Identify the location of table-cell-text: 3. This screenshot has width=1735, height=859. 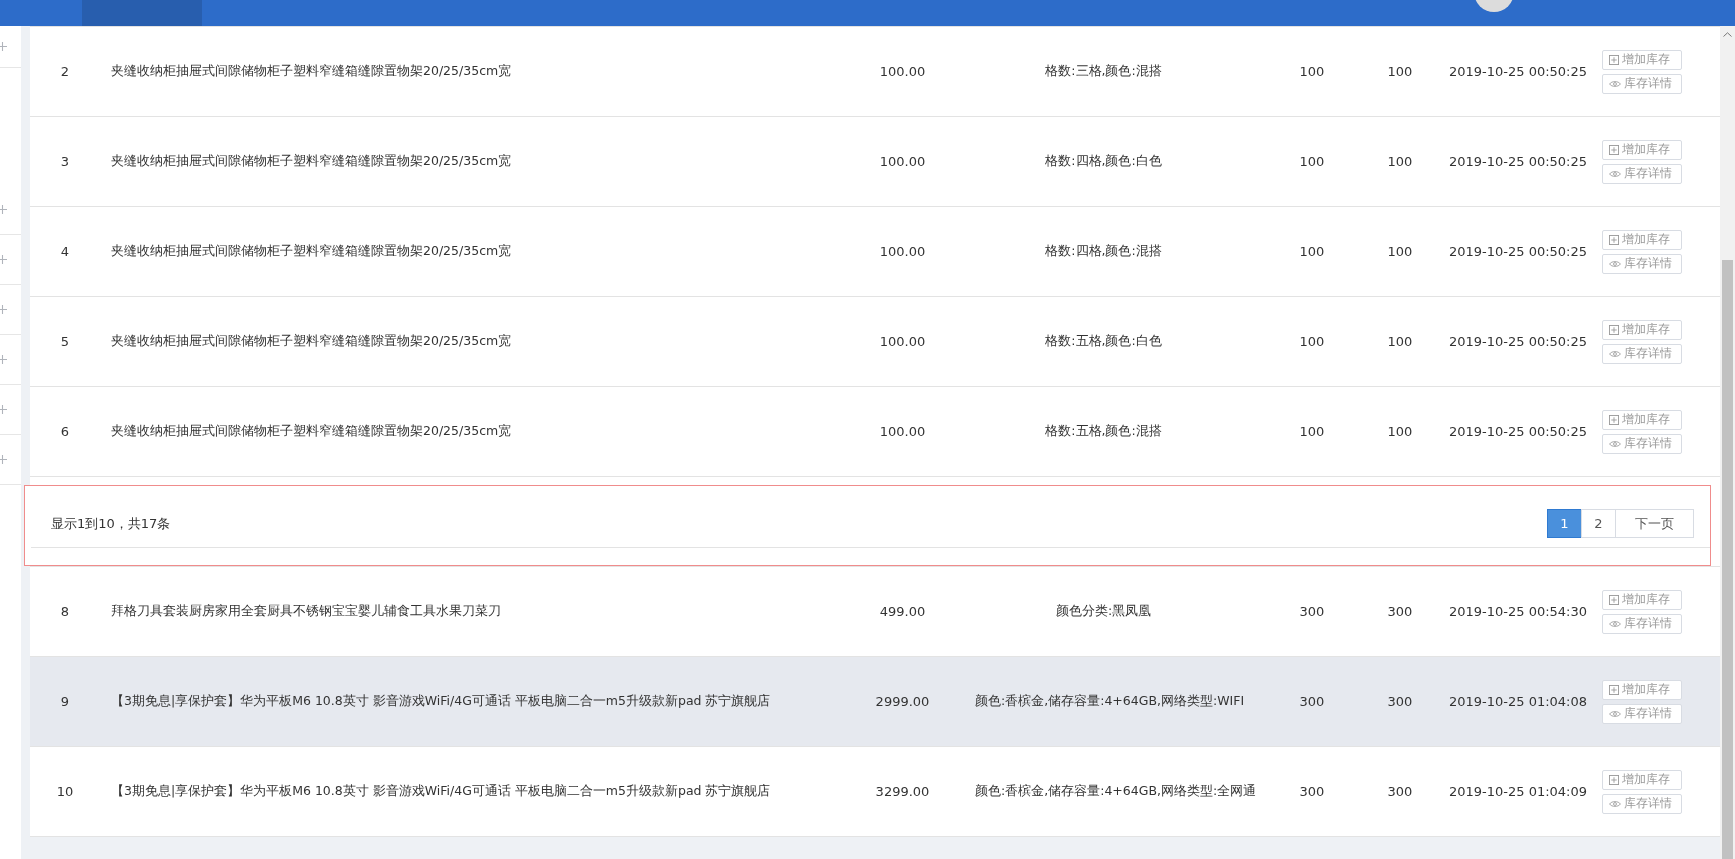
(65, 161).